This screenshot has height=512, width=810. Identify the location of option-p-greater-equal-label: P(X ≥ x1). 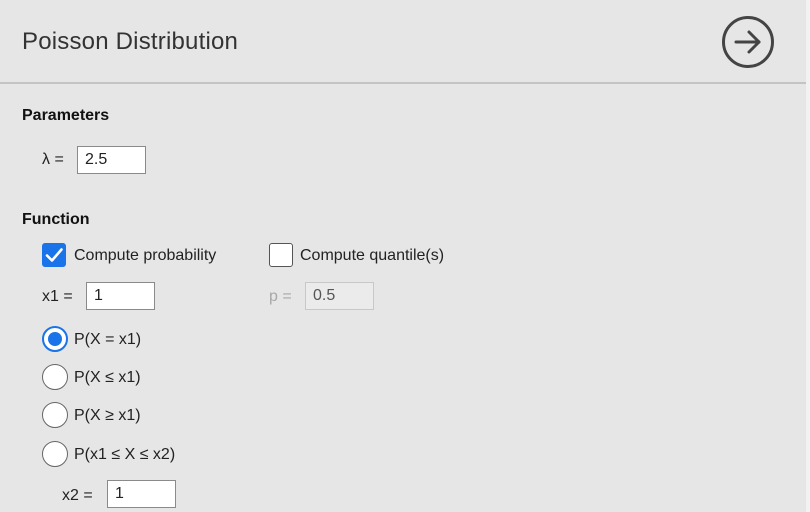
(107, 416).